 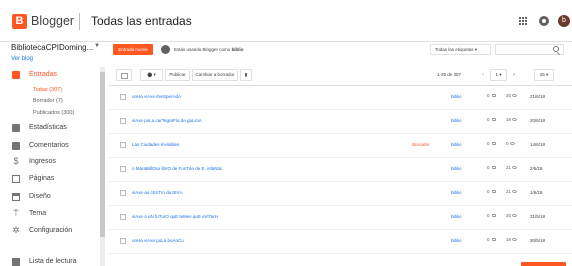 I want to click on sidebar-item-pages: Páginas, so click(x=41, y=178).